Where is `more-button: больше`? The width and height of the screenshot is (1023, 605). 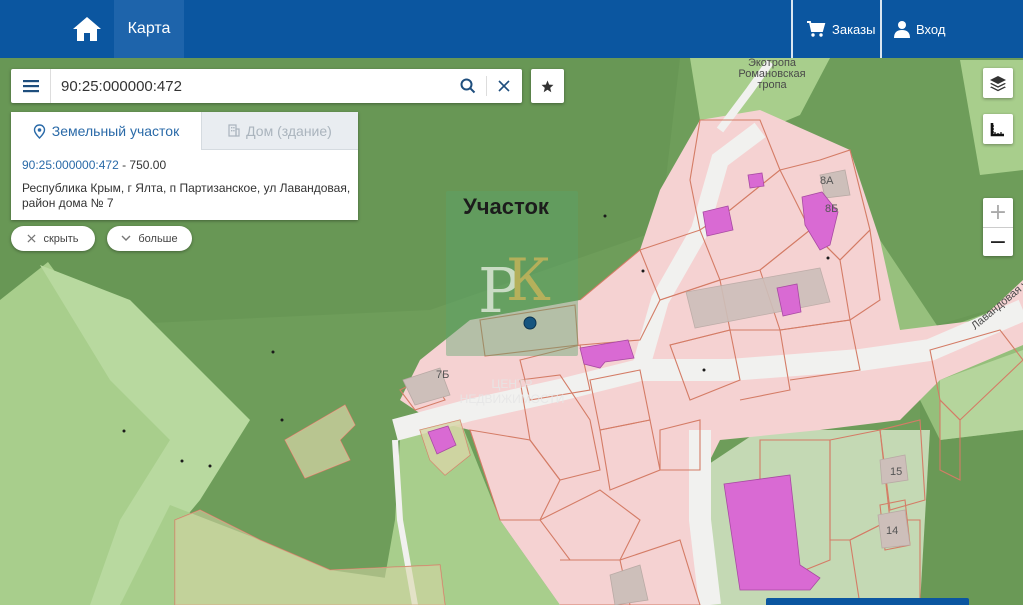
more-button: больше is located at coordinates (149, 238).